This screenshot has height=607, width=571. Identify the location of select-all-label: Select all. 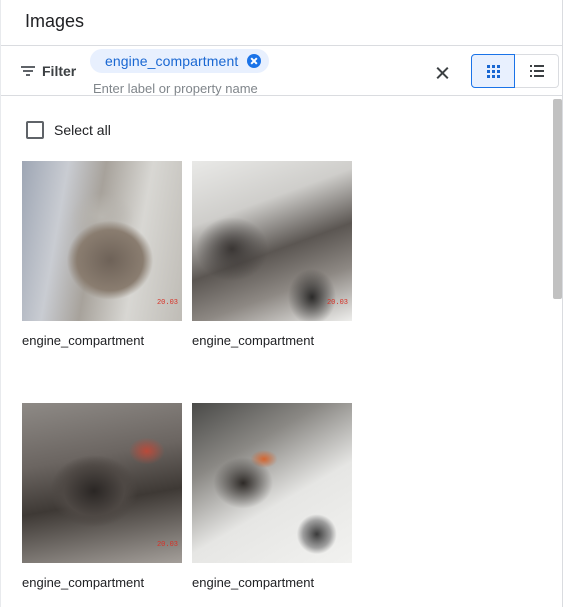
(82, 130).